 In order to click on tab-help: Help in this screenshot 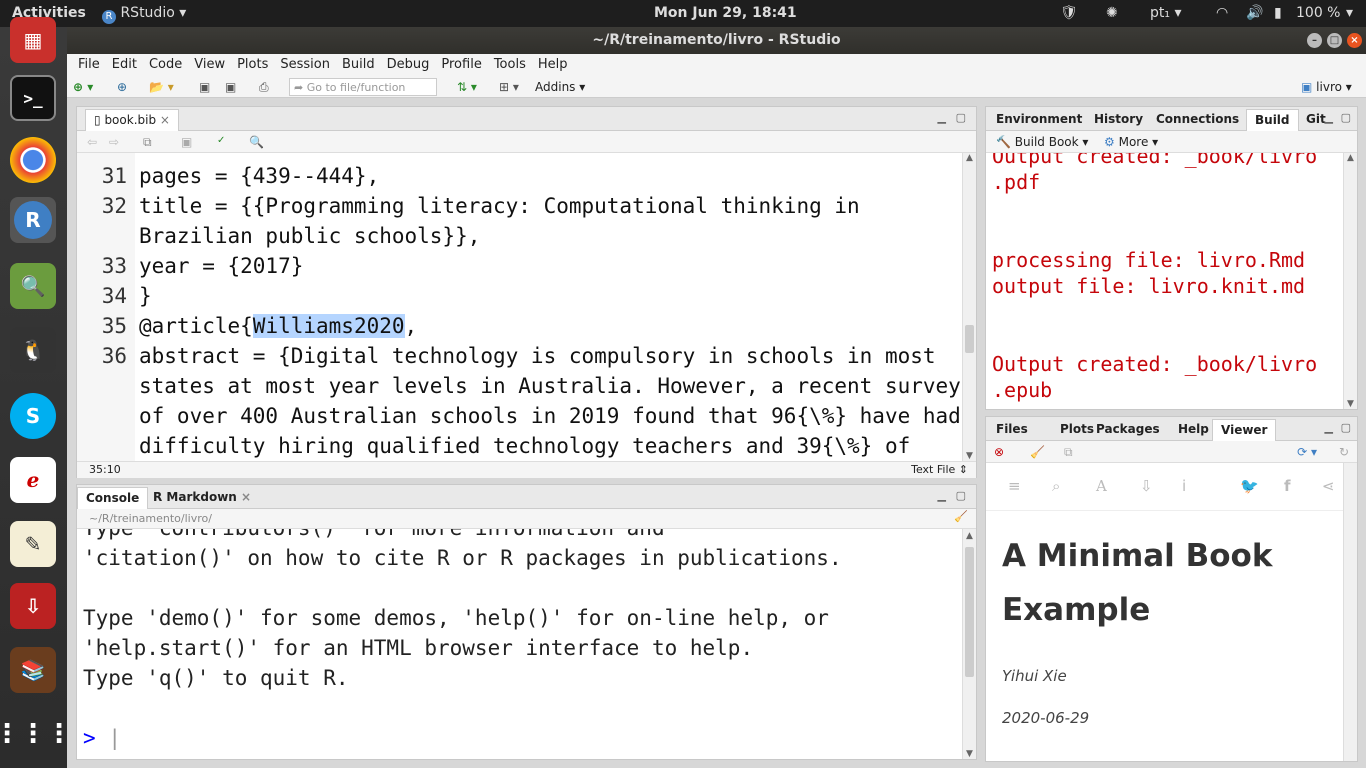, I will do `click(1193, 430)`.